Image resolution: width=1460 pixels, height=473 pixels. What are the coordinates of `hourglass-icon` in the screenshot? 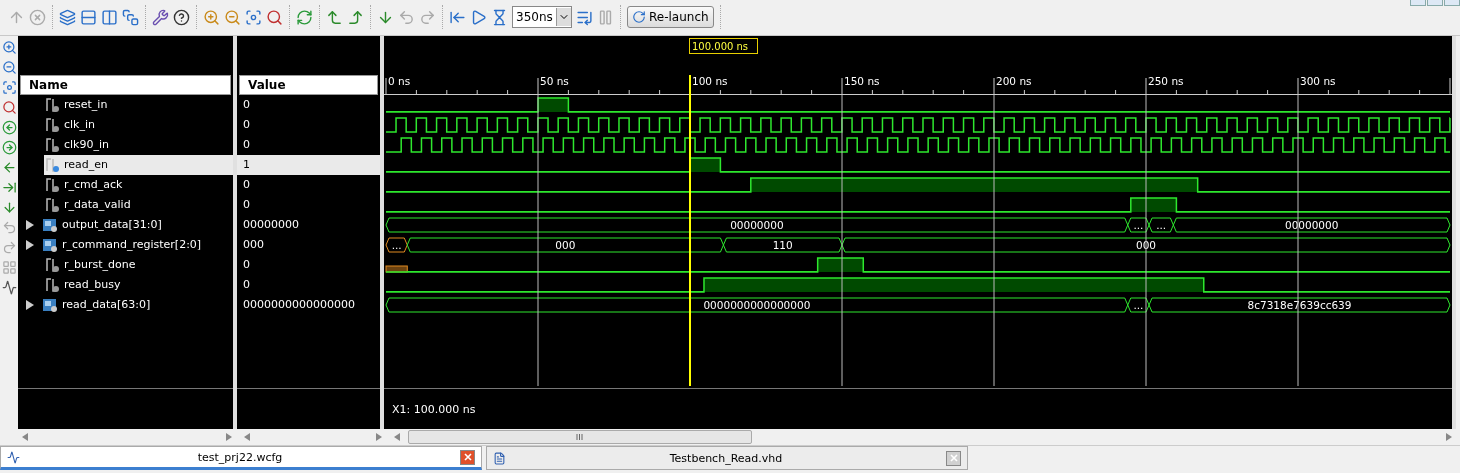 It's located at (499, 17).